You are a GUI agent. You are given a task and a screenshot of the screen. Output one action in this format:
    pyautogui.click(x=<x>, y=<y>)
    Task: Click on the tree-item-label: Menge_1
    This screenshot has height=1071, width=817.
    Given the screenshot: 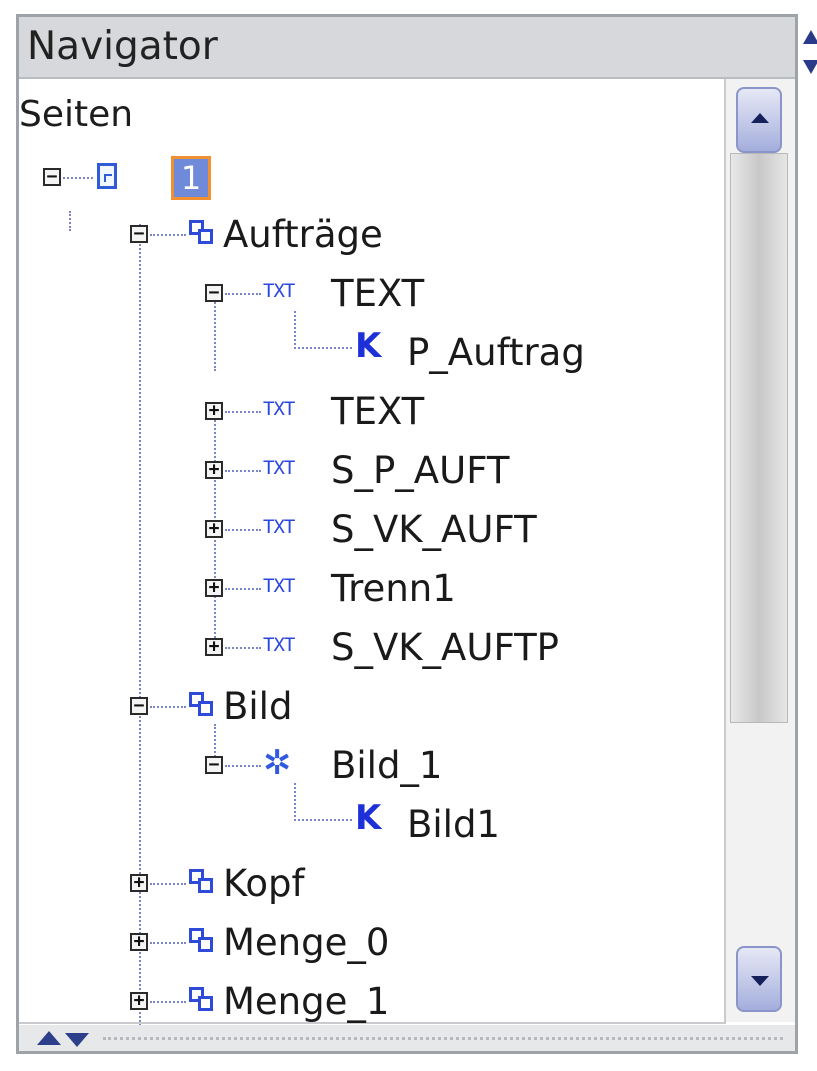 What is the action you would take?
    pyautogui.click(x=306, y=1001)
    